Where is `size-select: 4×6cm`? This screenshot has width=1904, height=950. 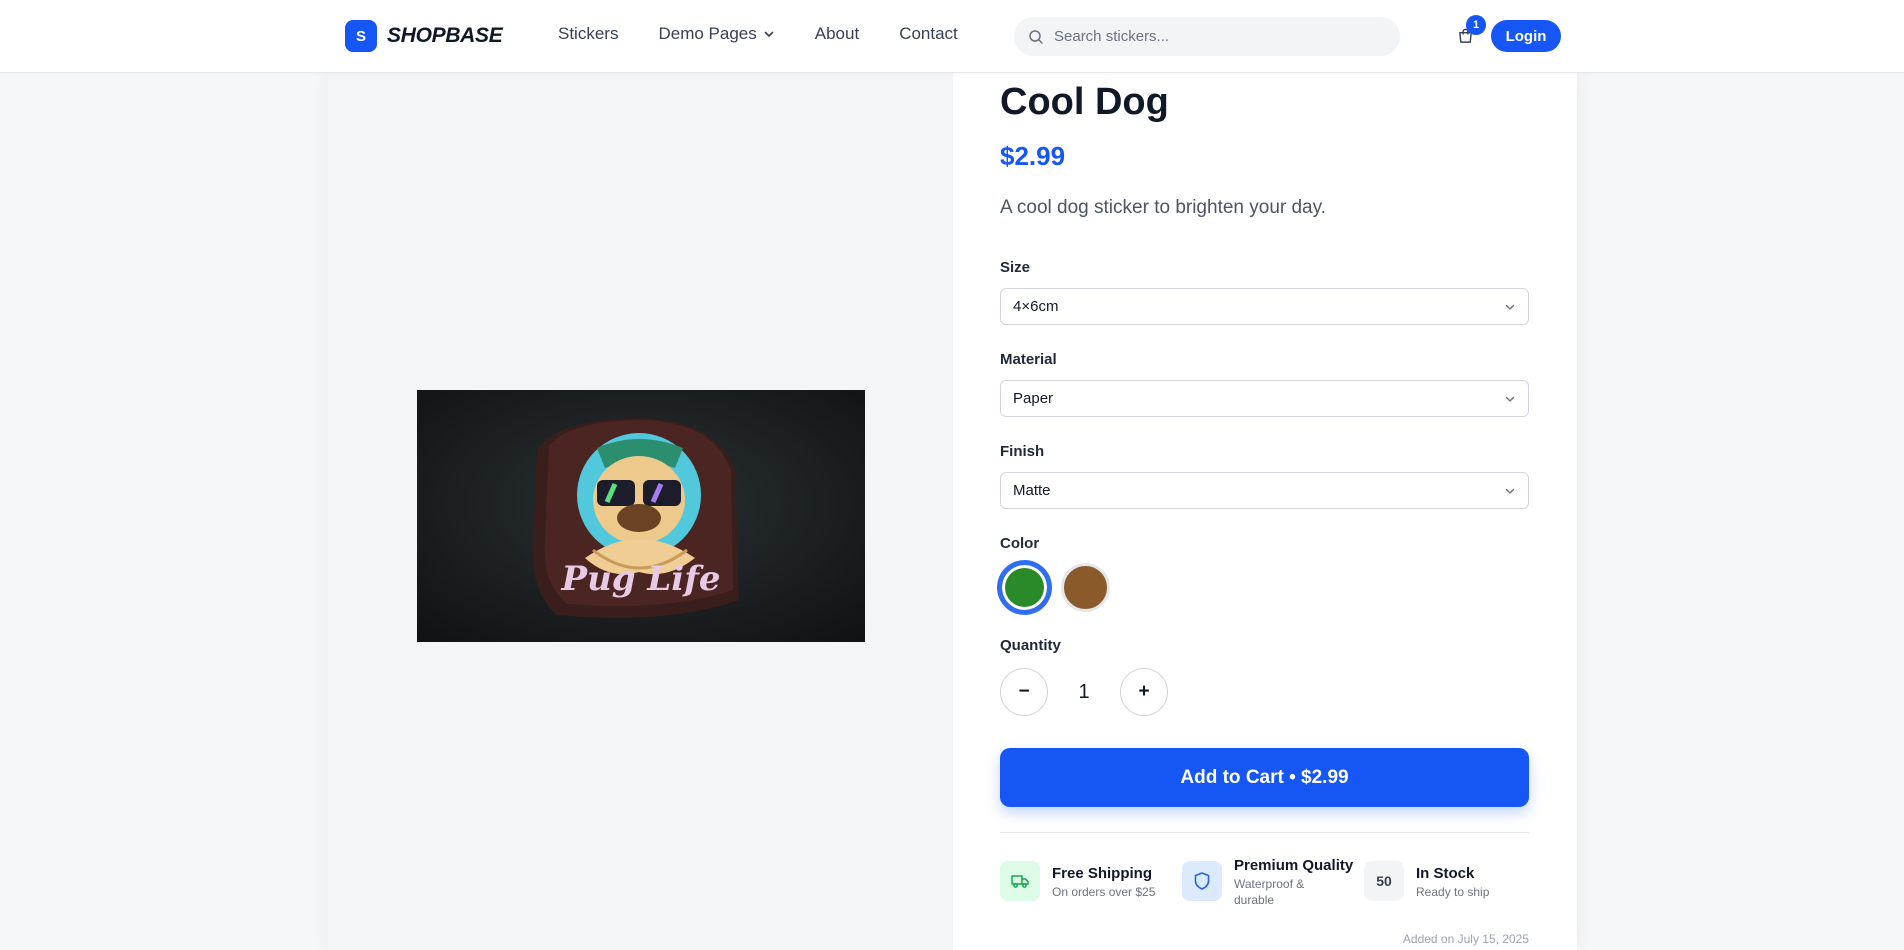
size-select: 4×6cm is located at coordinates (1264, 306).